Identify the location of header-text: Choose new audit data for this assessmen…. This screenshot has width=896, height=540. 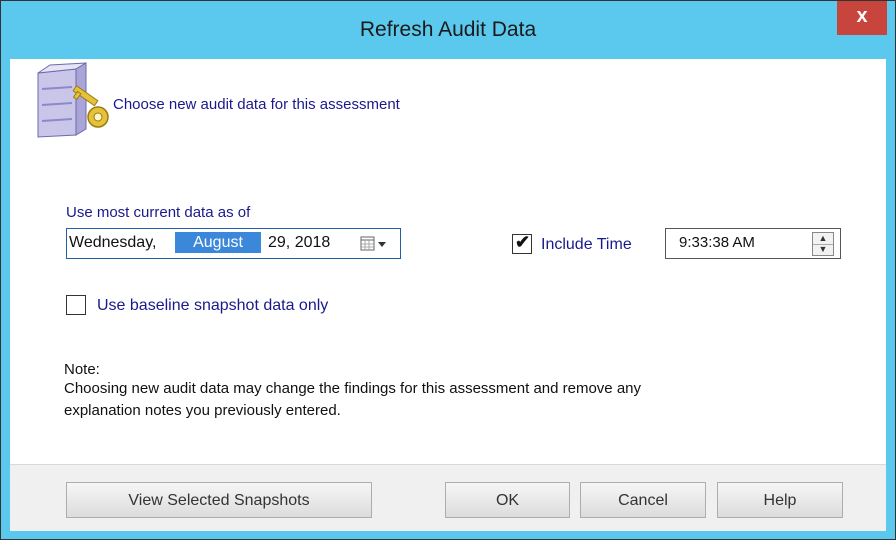
(256, 104).